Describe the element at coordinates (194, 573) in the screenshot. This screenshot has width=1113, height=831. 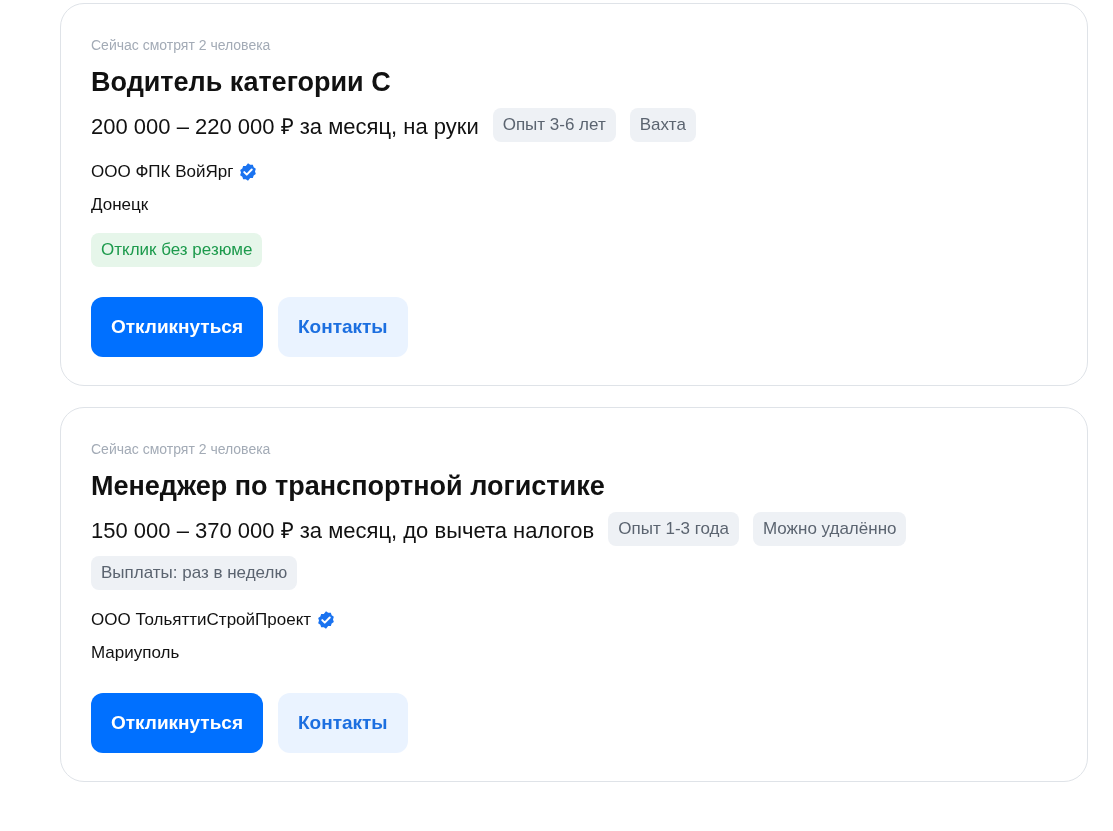
I see `tag: Выплаты: раз в неделю` at that location.